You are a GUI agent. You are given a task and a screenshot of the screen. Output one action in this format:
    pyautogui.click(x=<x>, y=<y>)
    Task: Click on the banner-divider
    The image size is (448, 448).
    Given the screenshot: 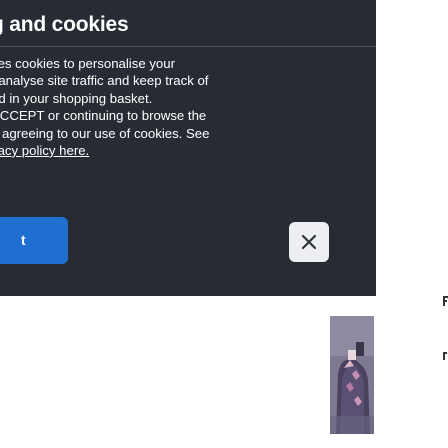 What is the action you would take?
    pyautogui.click(x=188, y=46)
    